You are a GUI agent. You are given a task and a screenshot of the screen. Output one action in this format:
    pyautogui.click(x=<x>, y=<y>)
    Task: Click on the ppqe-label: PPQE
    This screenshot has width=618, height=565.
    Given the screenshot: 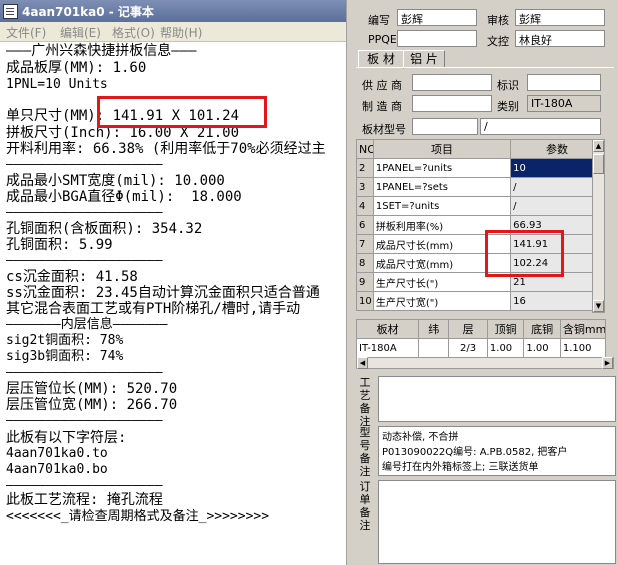 What is the action you would take?
    pyautogui.click(x=382, y=39)
    